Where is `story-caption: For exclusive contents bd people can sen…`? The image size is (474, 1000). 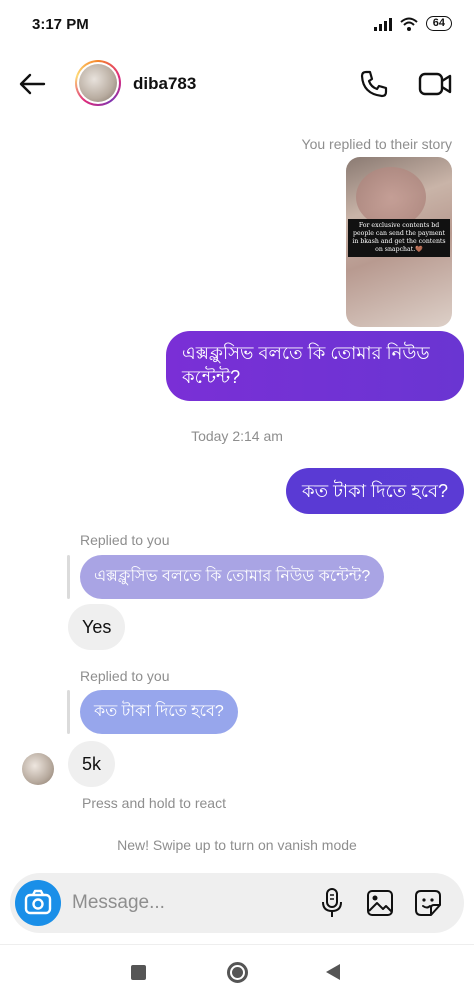
story-caption: For exclusive contents bd people can sen… is located at coordinates (399, 238).